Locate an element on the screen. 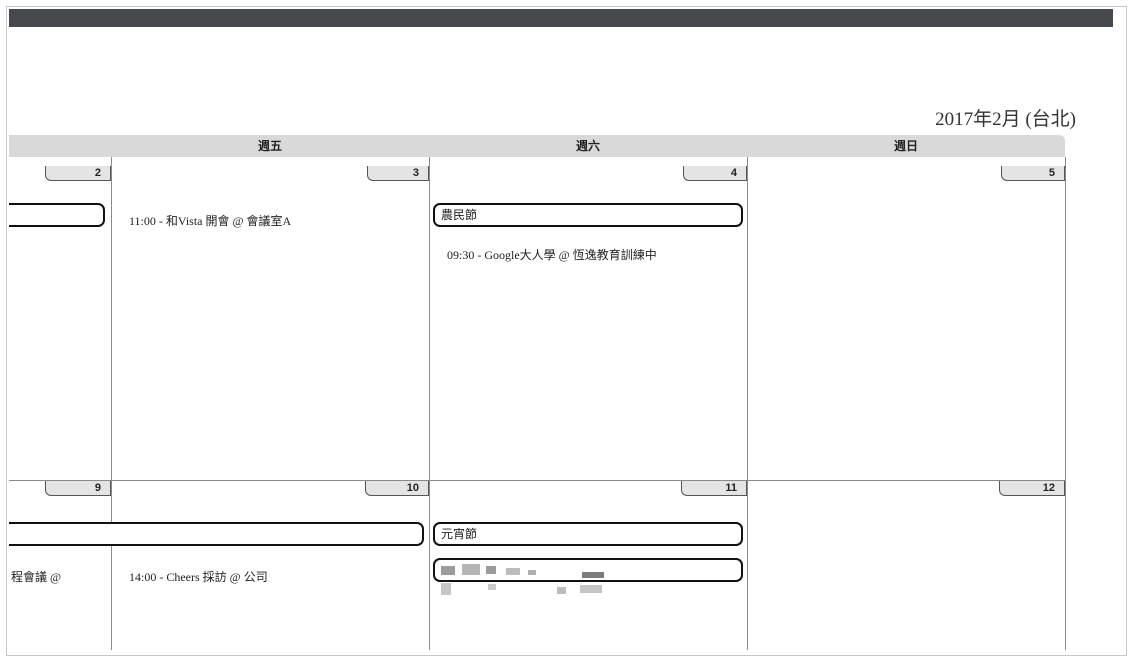 This screenshot has width=1137, height=666. event-feb10: 14:00 - Cheers 採訪 @ 公司 is located at coordinates (198, 576).